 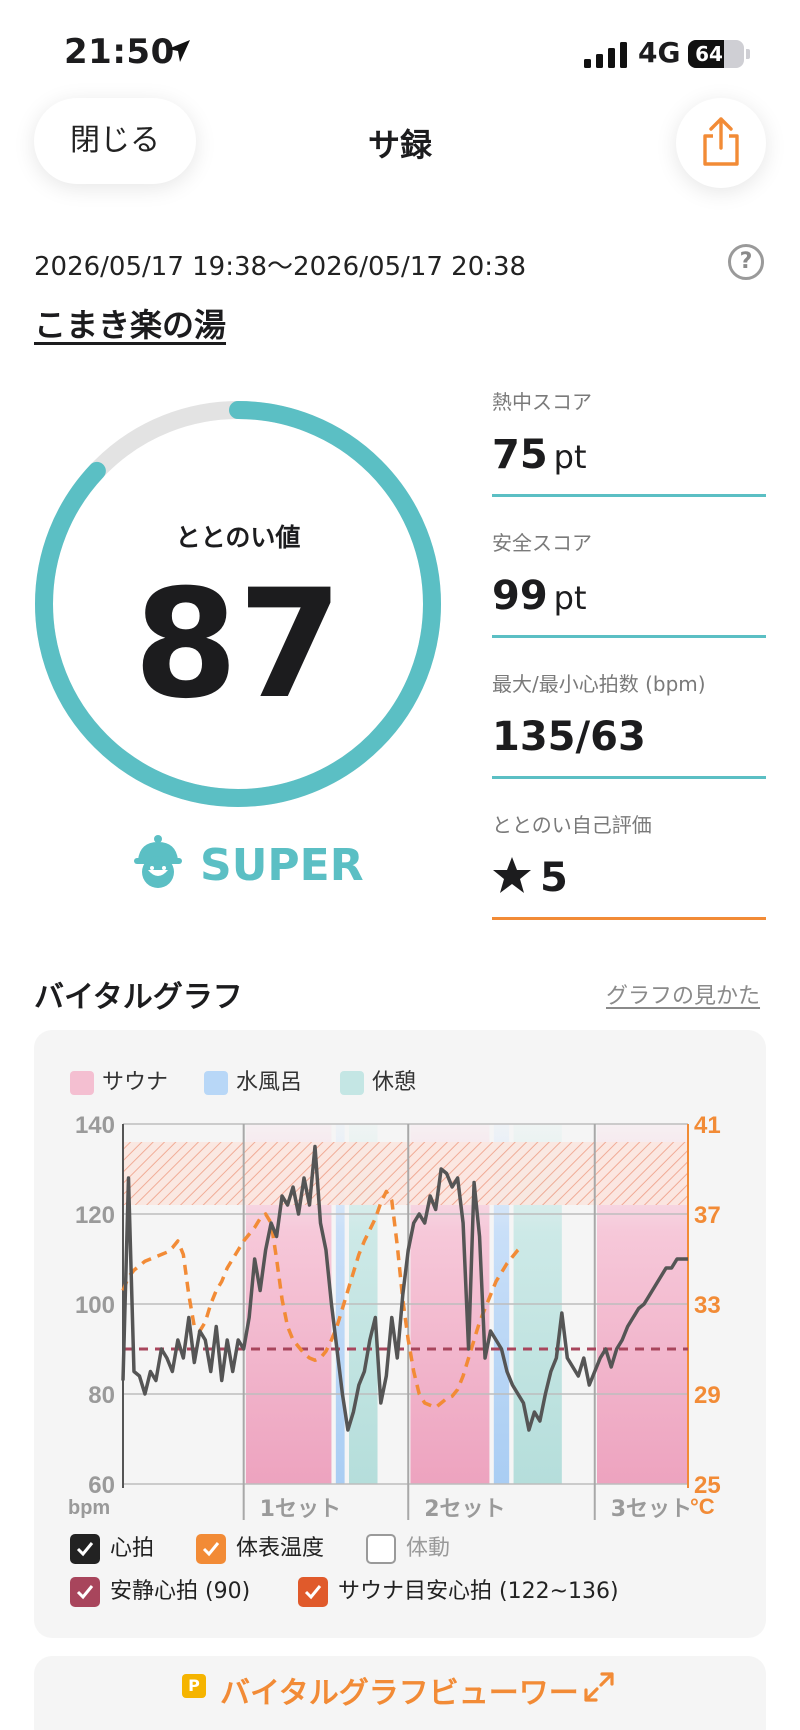 I want to click on y-tick-label-right: 33, so click(x=707, y=1305).